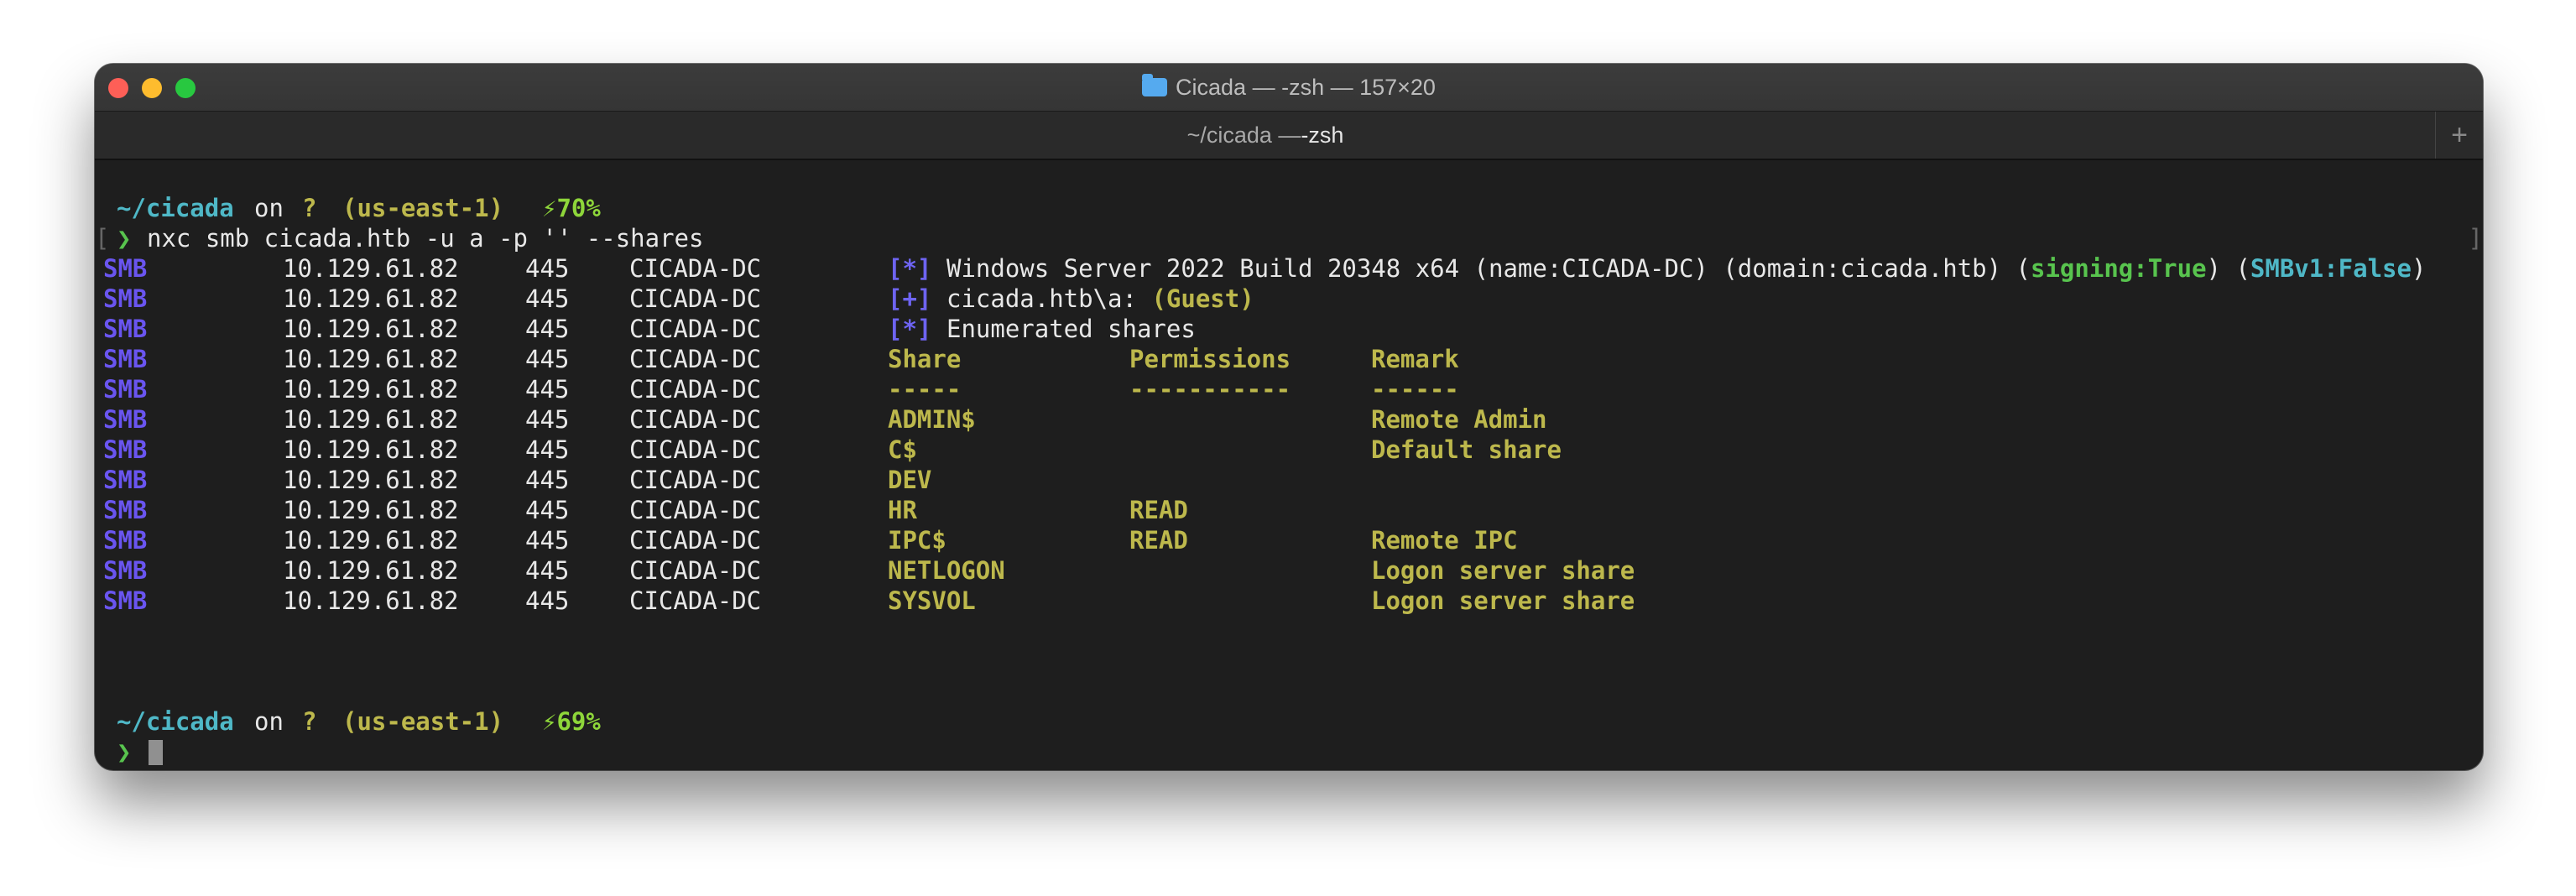 The width and height of the screenshot is (2576, 896). I want to click on folder-icon, so click(1155, 85).